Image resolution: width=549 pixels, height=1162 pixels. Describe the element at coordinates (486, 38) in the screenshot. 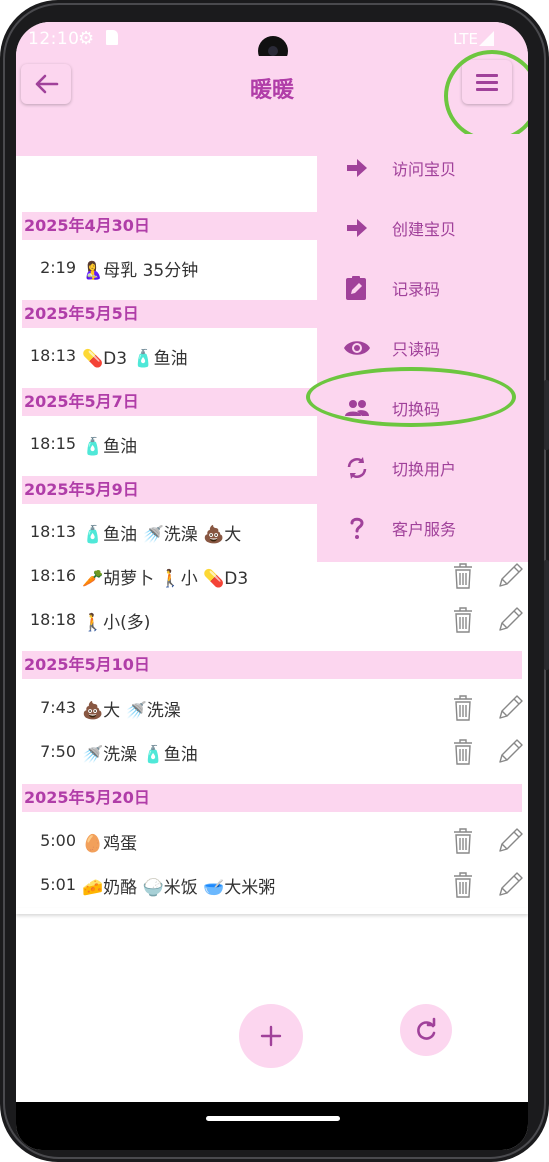

I see `signal-icon` at that location.